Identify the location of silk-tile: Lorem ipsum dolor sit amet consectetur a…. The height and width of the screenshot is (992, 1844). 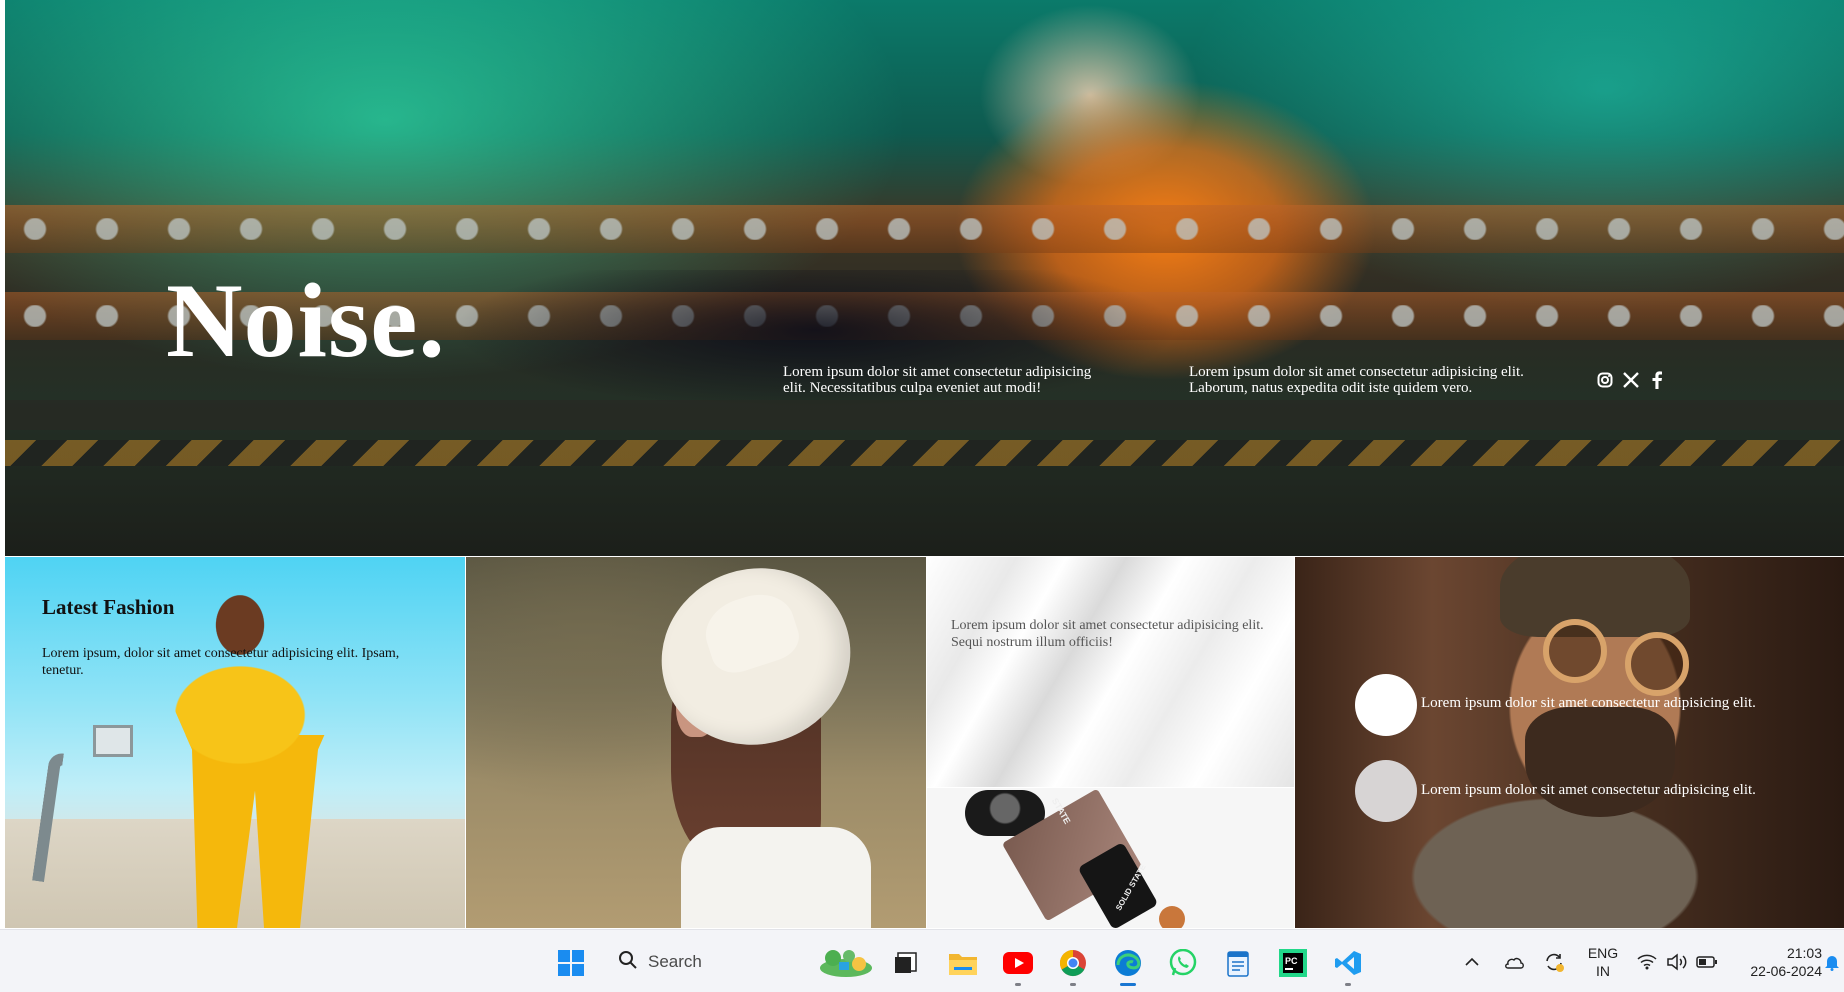
(1110, 672).